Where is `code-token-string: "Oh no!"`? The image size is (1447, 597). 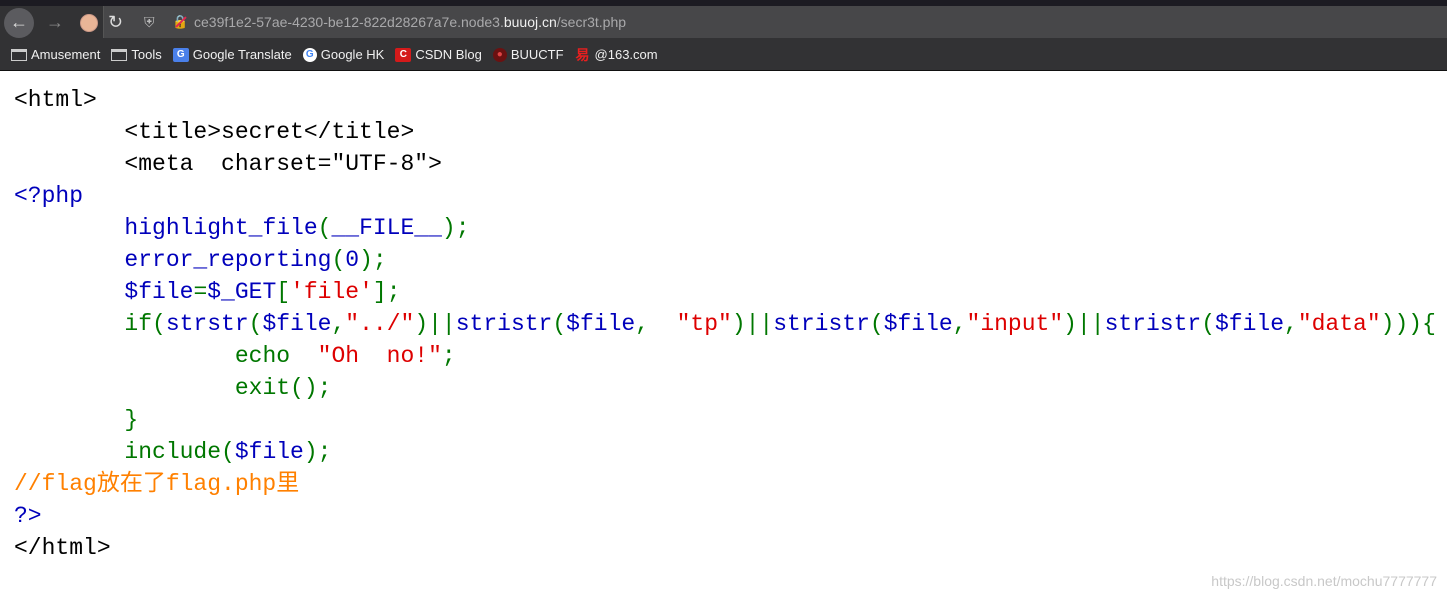
code-token-string: "Oh no!" is located at coordinates (379, 356).